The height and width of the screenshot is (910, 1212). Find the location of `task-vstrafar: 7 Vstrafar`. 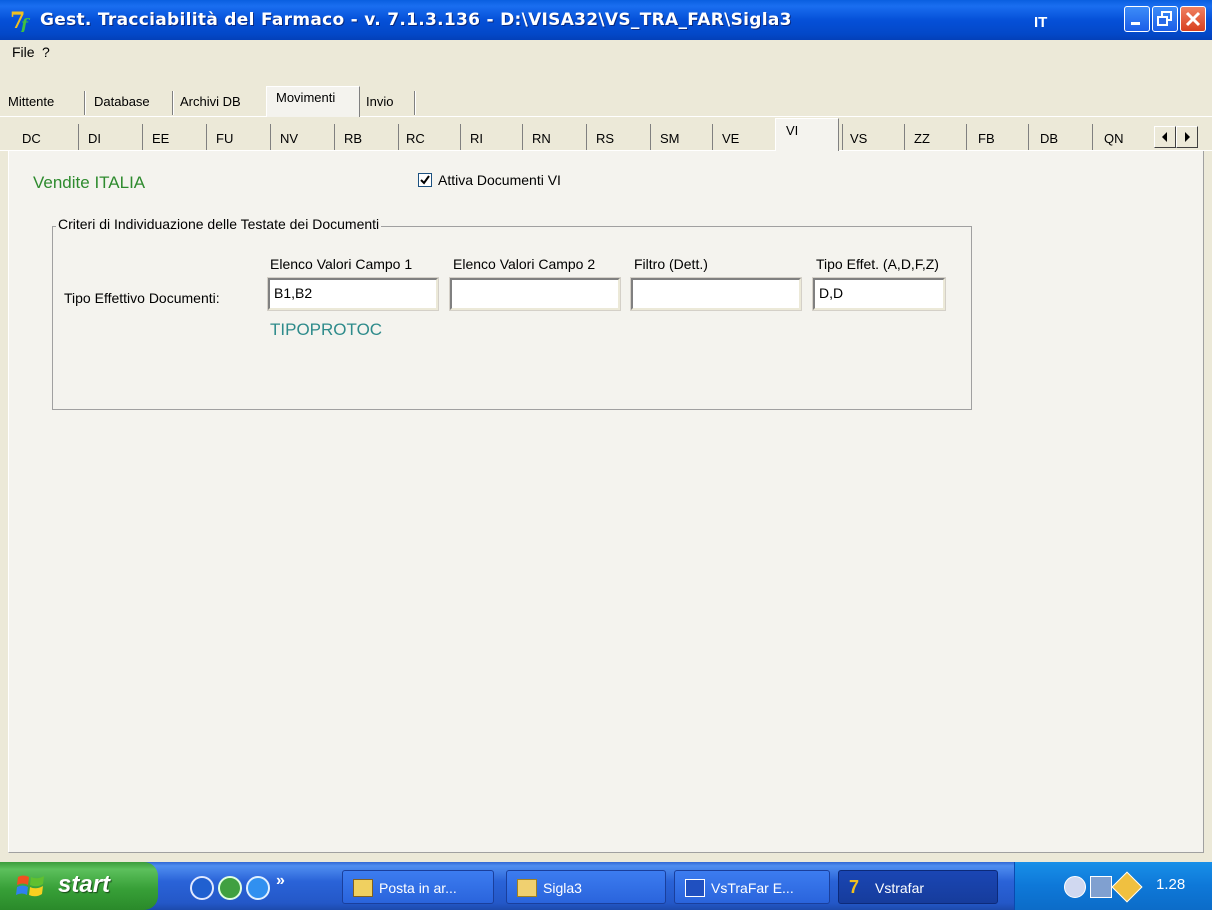

task-vstrafar: 7 Vstrafar is located at coordinates (918, 887).